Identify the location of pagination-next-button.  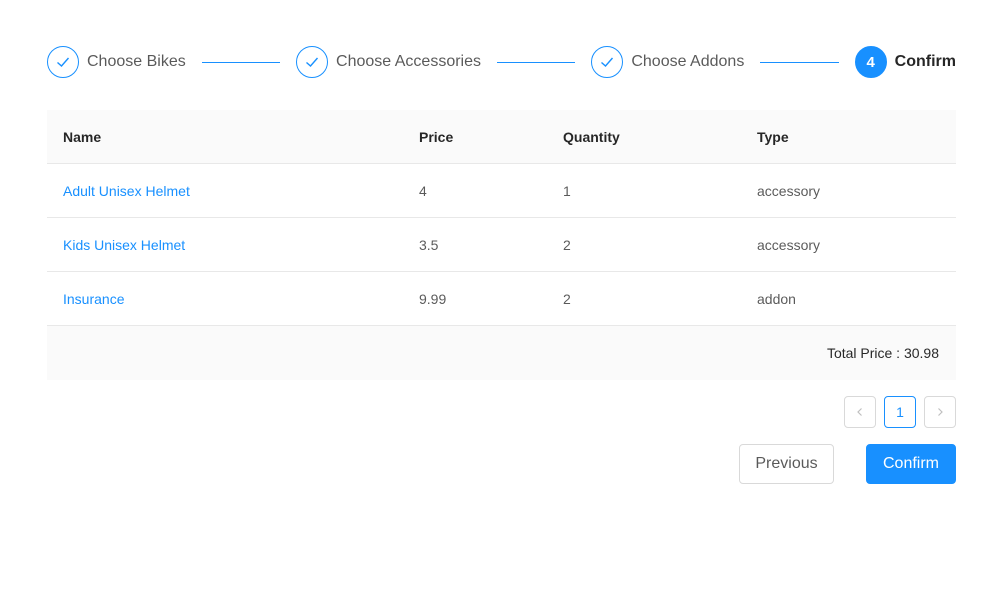
(940, 412).